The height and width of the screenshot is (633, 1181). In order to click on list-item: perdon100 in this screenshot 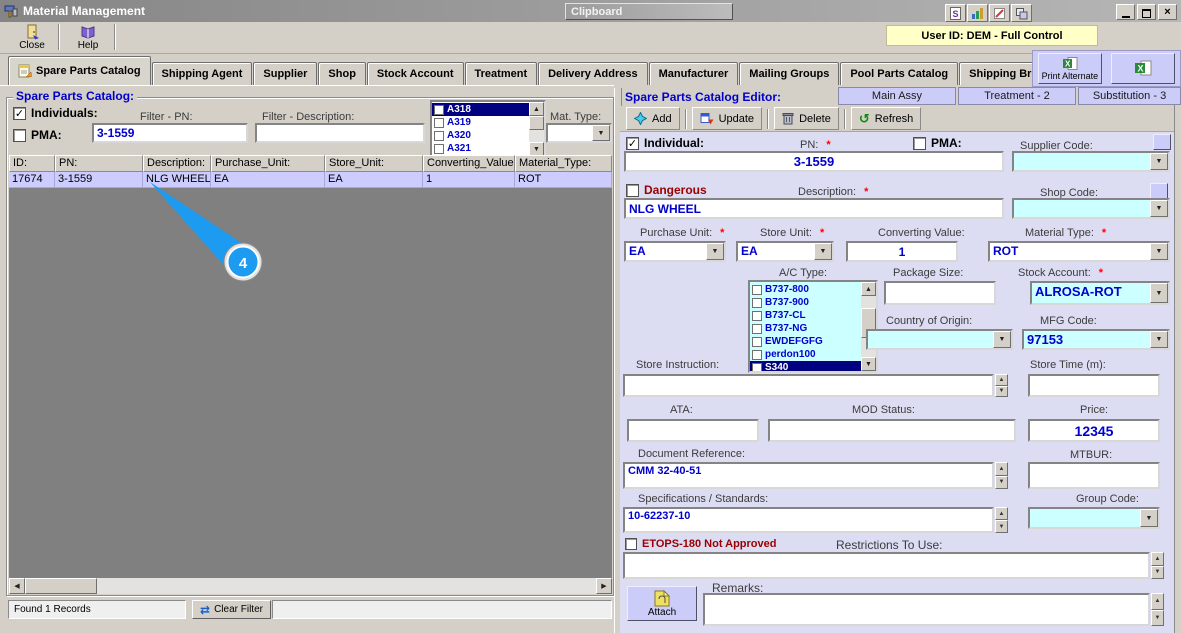, I will do `click(805, 354)`.